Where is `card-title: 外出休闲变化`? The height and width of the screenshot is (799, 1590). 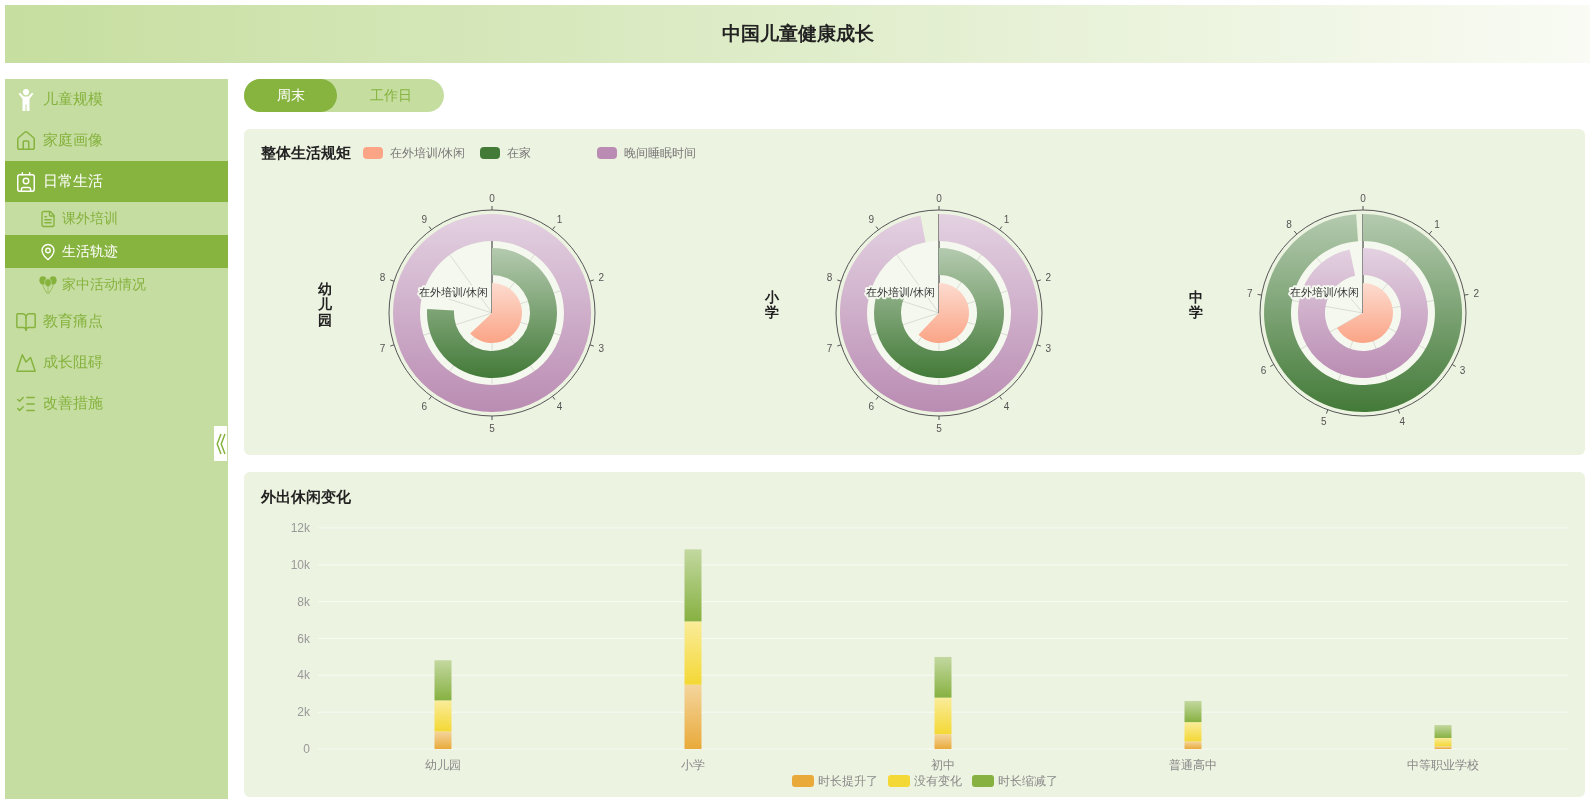
card-title: 外出休闲变化 is located at coordinates (306, 497).